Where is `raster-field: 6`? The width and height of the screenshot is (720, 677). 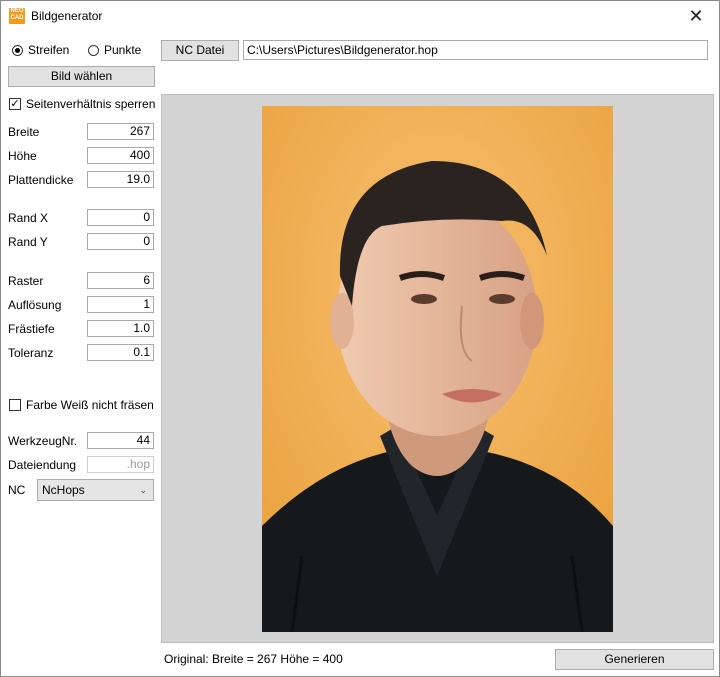
raster-field: 6 is located at coordinates (120, 280).